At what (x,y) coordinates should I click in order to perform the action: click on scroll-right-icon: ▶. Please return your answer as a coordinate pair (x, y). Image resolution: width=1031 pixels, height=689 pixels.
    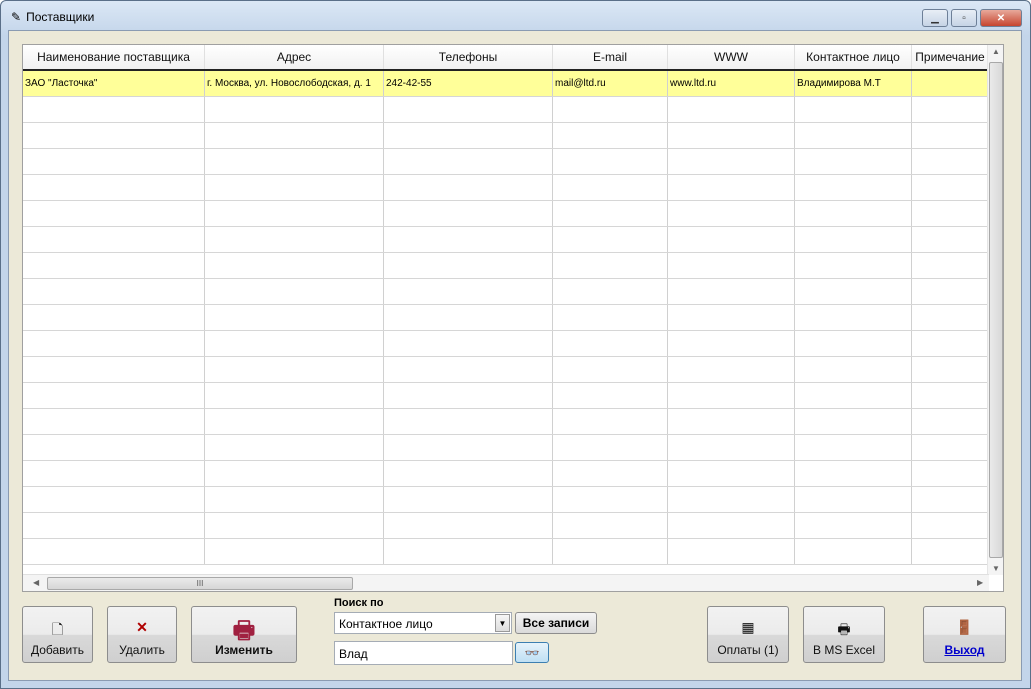
    Looking at the image, I should click on (980, 582).